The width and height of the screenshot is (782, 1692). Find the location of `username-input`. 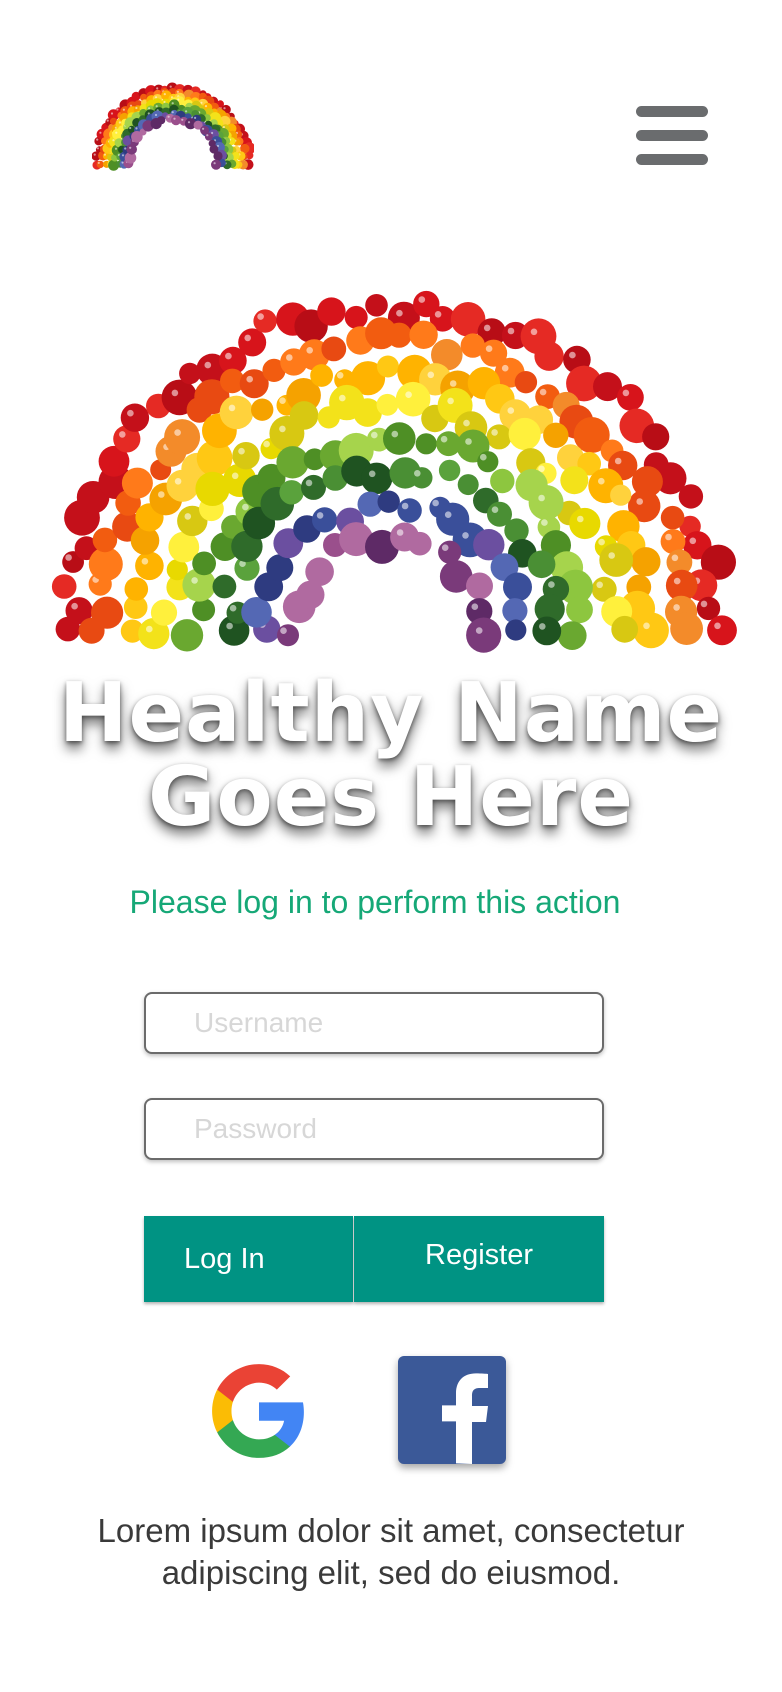

username-input is located at coordinates (374, 1023).